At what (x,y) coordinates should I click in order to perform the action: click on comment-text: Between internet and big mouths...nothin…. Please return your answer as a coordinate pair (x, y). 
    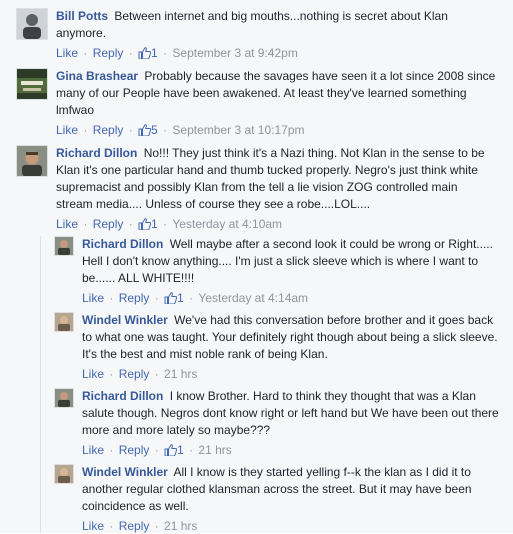
    Looking at the image, I should click on (252, 24).